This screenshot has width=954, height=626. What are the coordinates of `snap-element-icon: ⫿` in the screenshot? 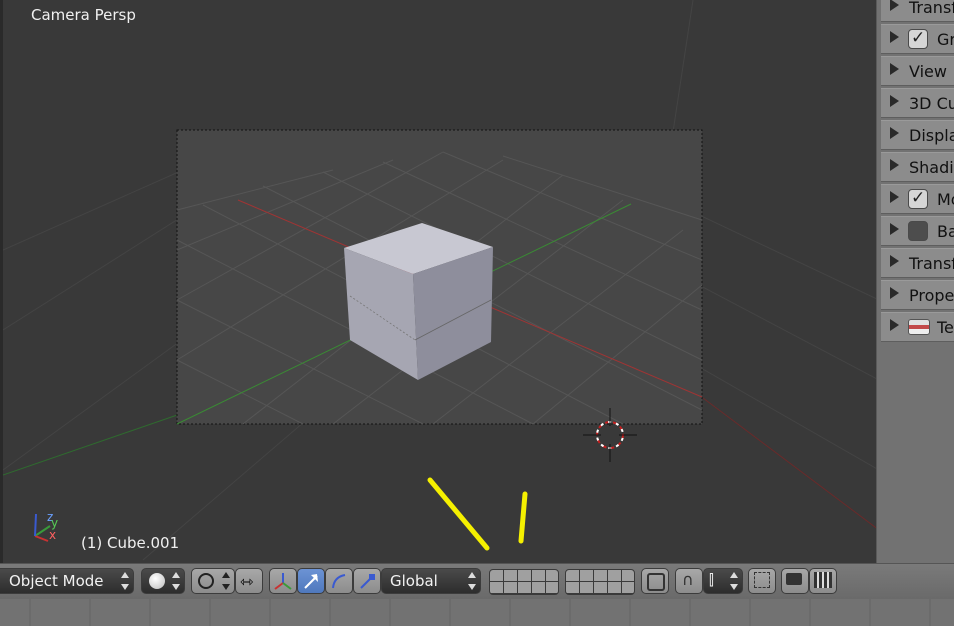 It's located at (711, 580).